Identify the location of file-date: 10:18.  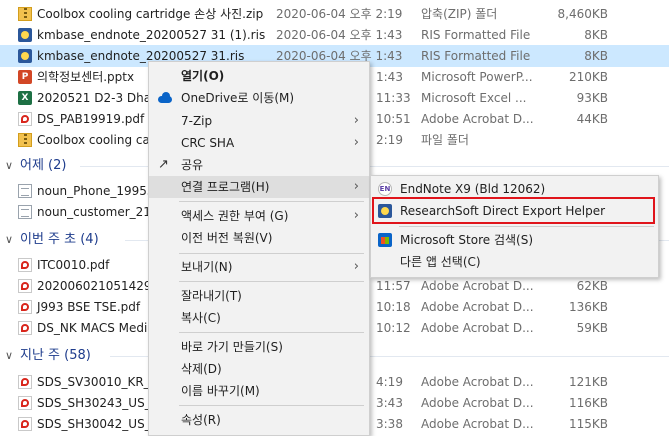
(393, 307).